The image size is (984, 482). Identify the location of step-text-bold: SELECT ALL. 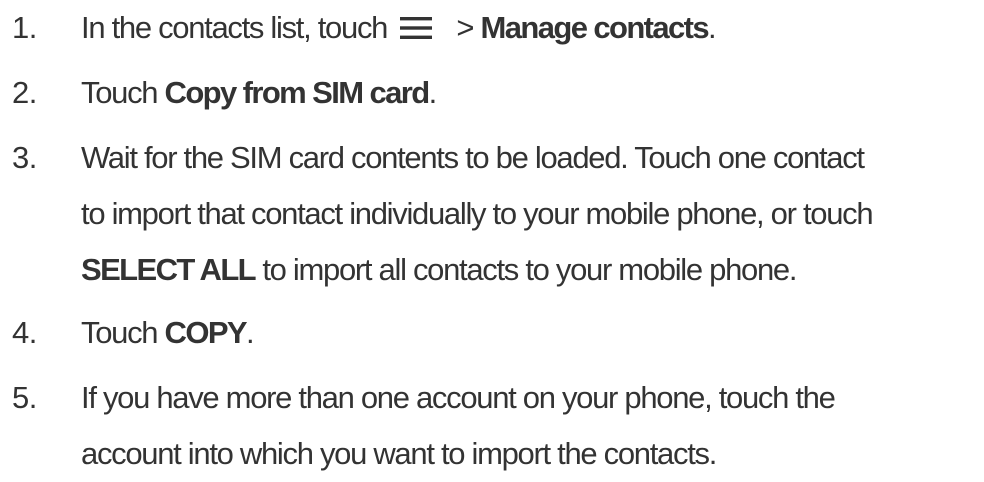
(169, 269).